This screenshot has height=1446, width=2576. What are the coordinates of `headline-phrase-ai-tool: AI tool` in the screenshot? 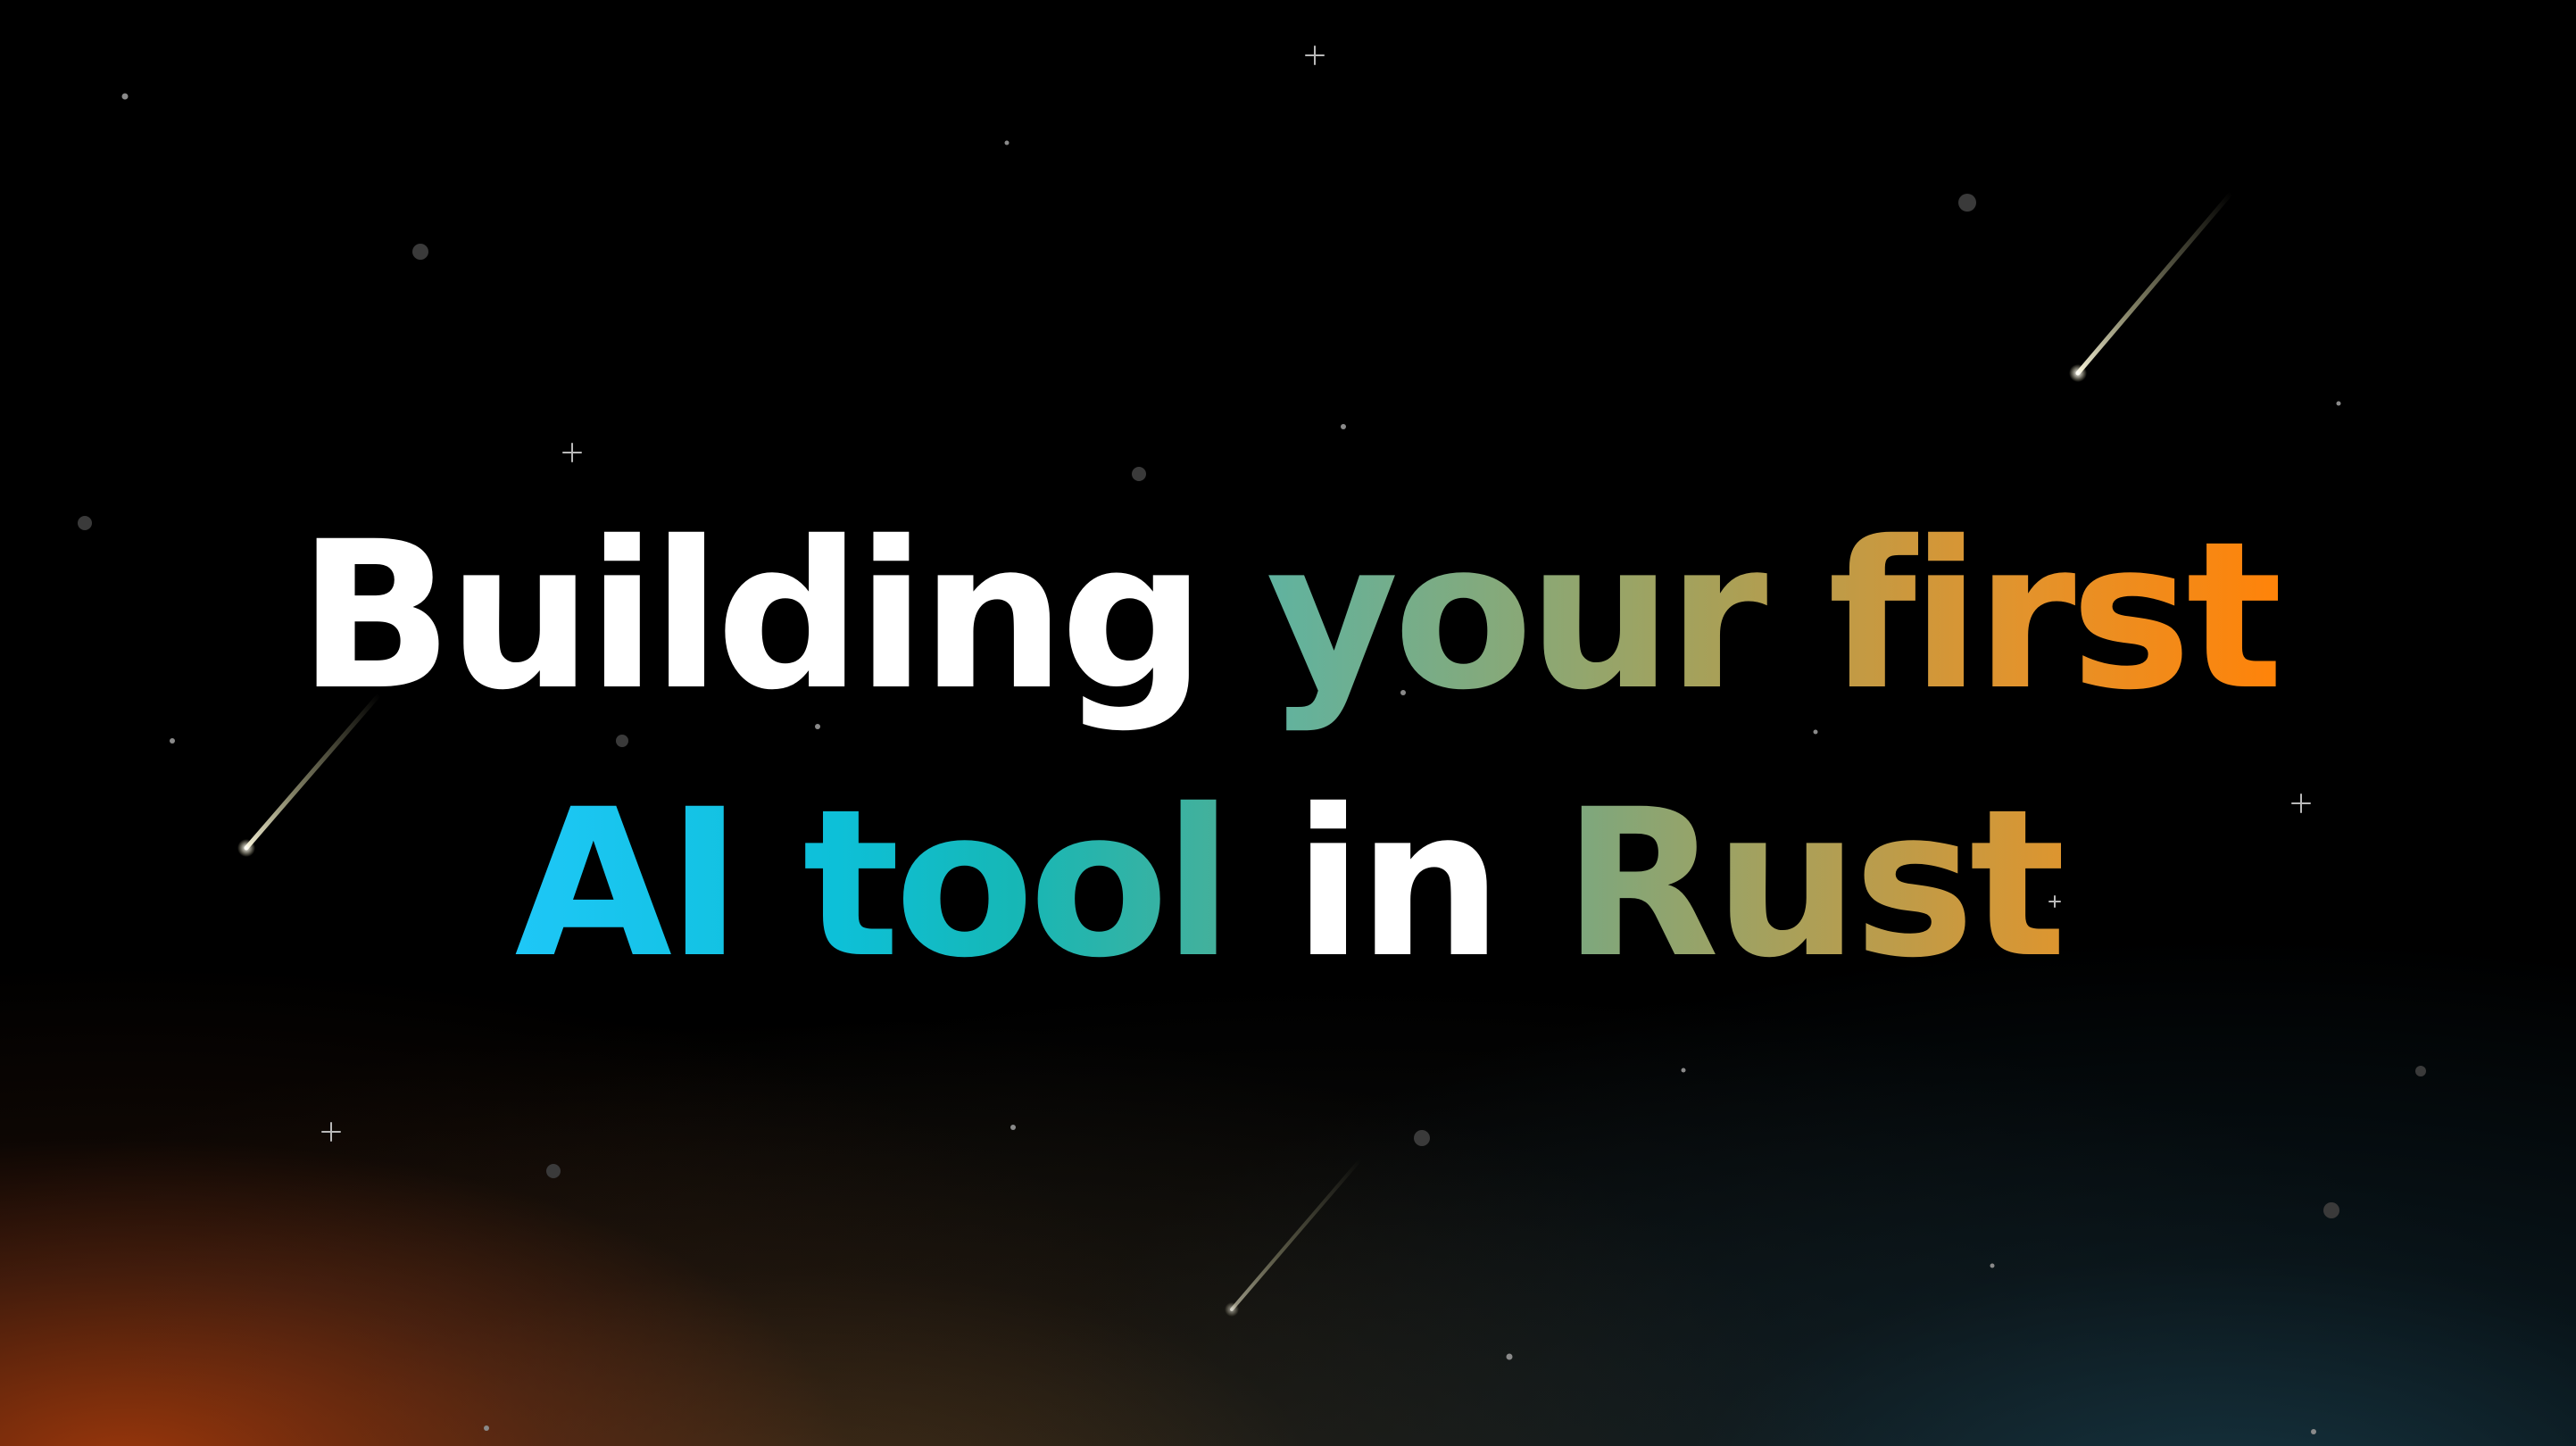 It's located at (874, 883).